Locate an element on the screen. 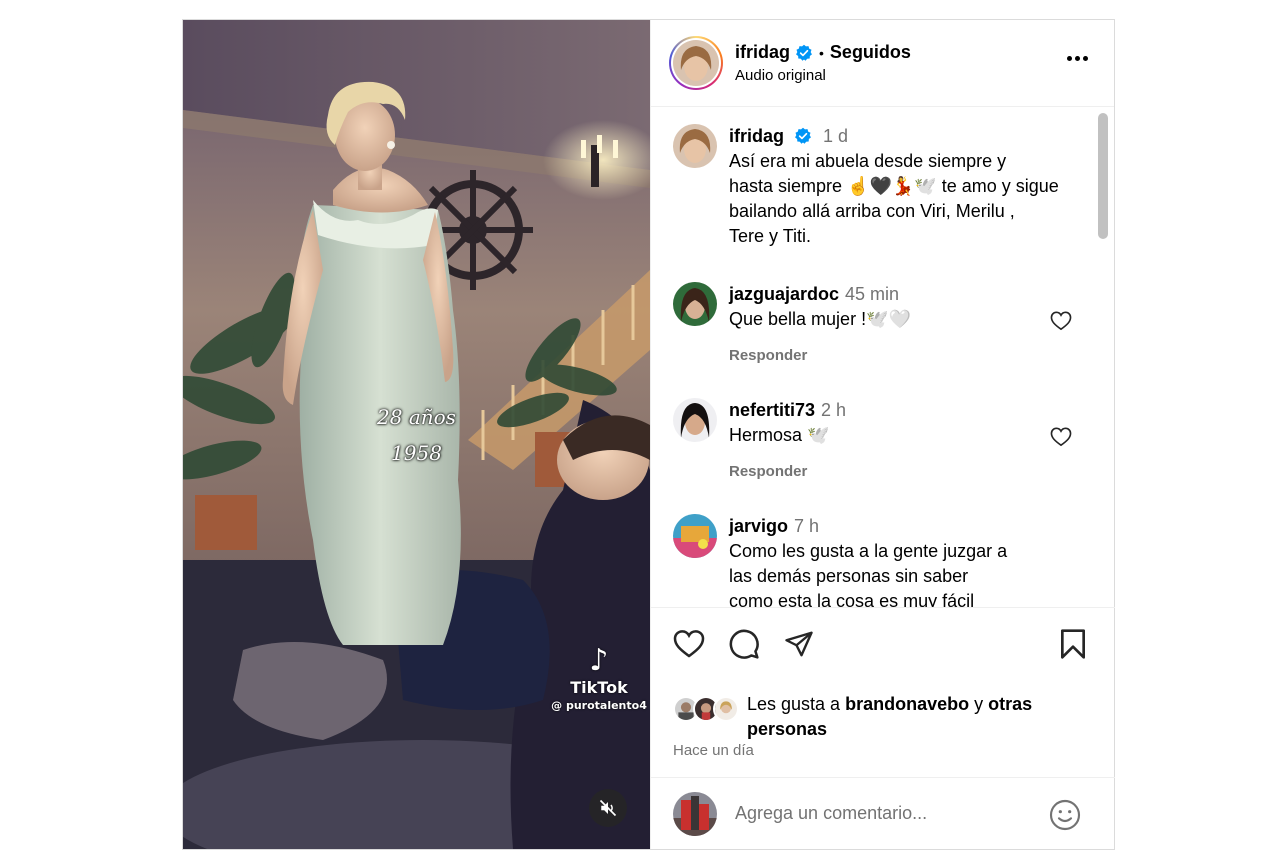 The image size is (1280, 851). comment-time: 2 h is located at coordinates (833, 410).